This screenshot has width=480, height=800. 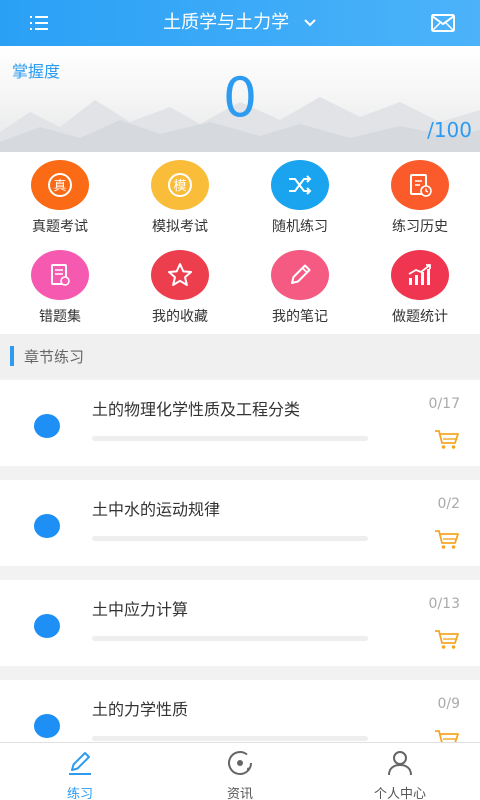 What do you see at coordinates (444, 404) in the screenshot?
I see `chapter-count: 0/17` at bounding box center [444, 404].